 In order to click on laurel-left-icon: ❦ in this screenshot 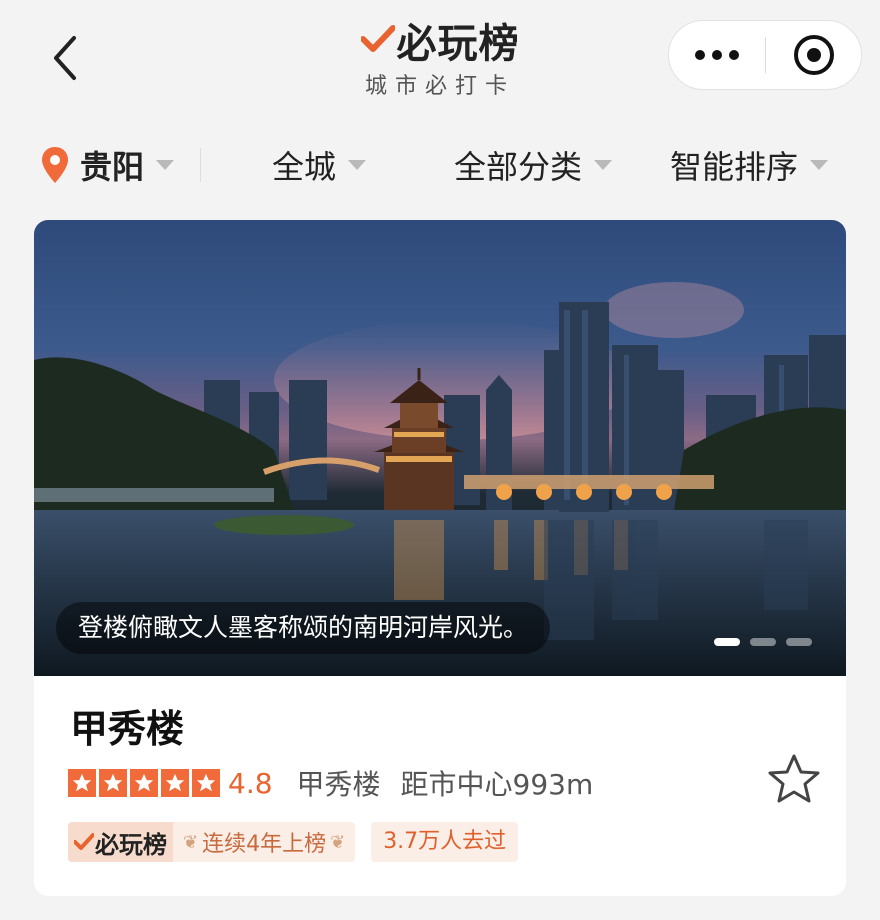, I will do `click(191, 842)`.